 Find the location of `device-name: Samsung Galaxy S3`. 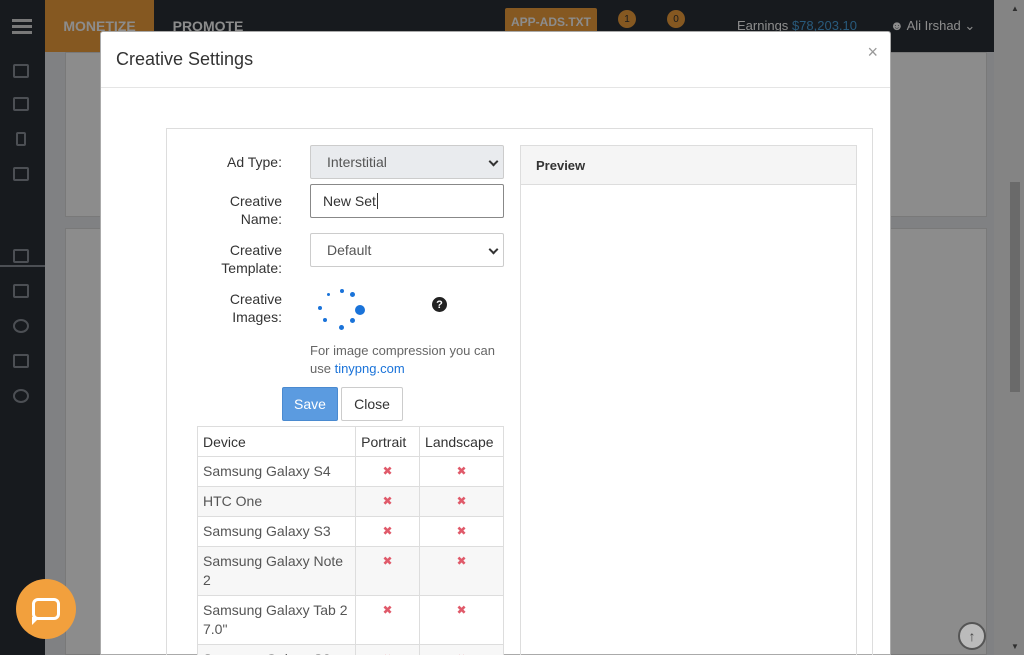

device-name: Samsung Galaxy S3 is located at coordinates (276, 531).